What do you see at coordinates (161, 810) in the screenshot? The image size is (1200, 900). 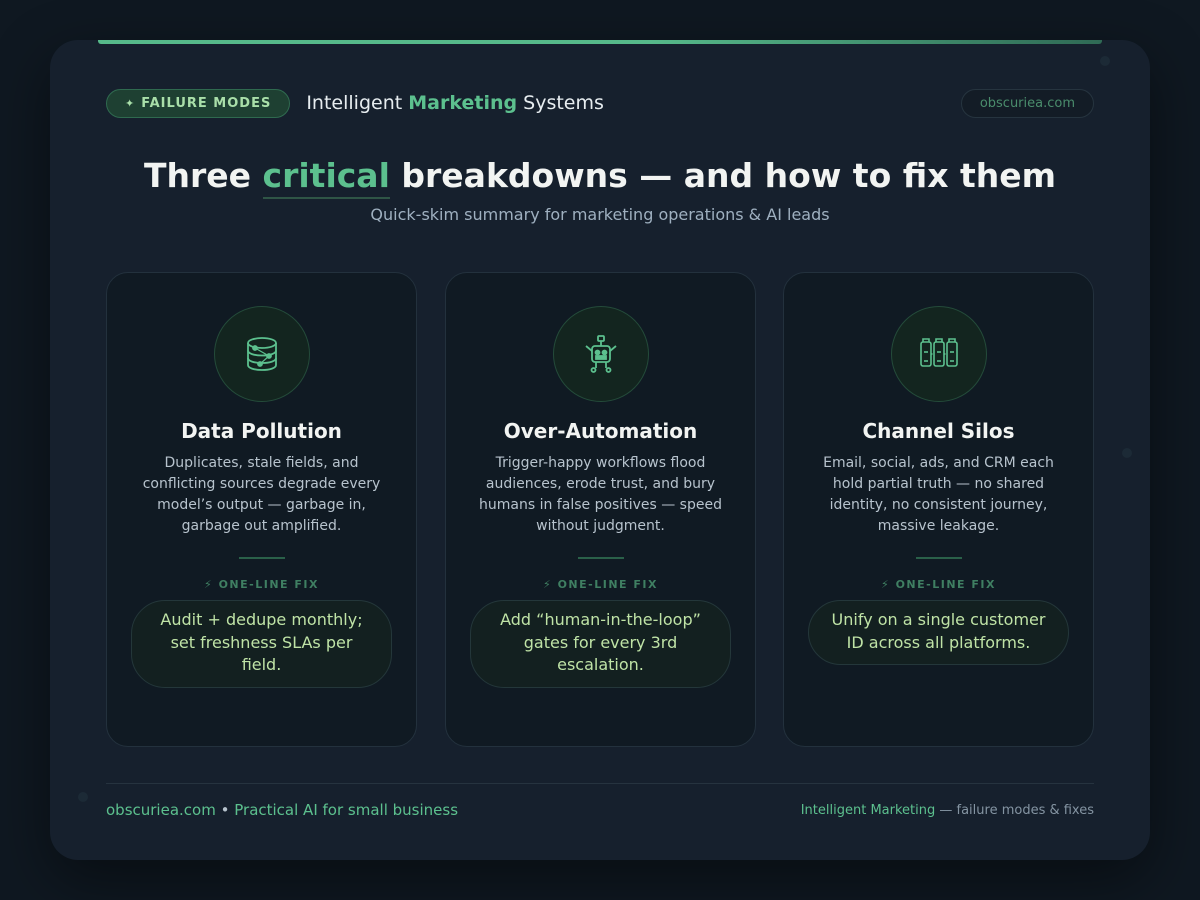 I see `footer-site-link: obscuriea.com` at bounding box center [161, 810].